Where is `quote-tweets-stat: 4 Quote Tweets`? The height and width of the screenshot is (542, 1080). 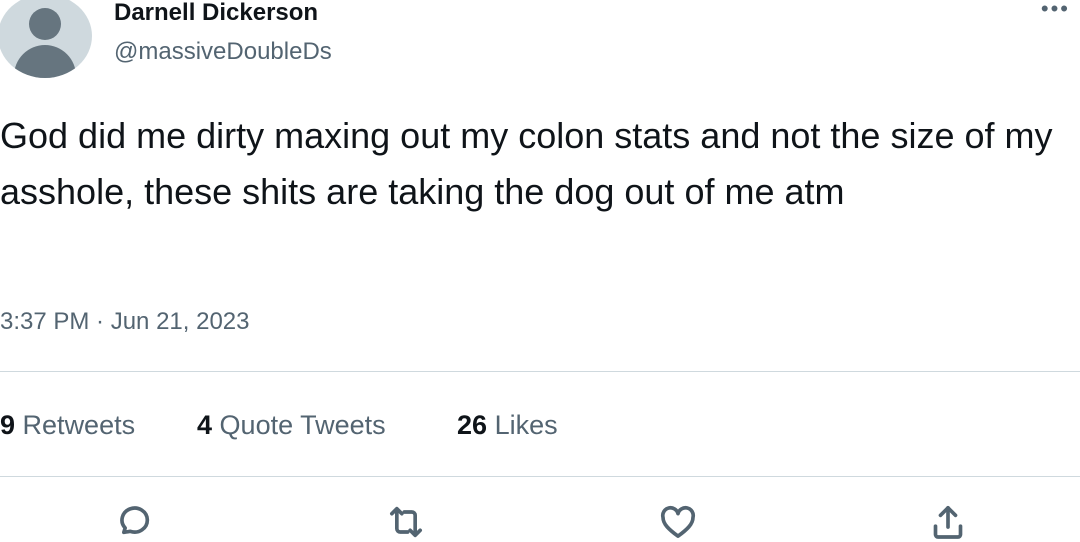
quote-tweets-stat: 4 Quote Tweets is located at coordinates (291, 425).